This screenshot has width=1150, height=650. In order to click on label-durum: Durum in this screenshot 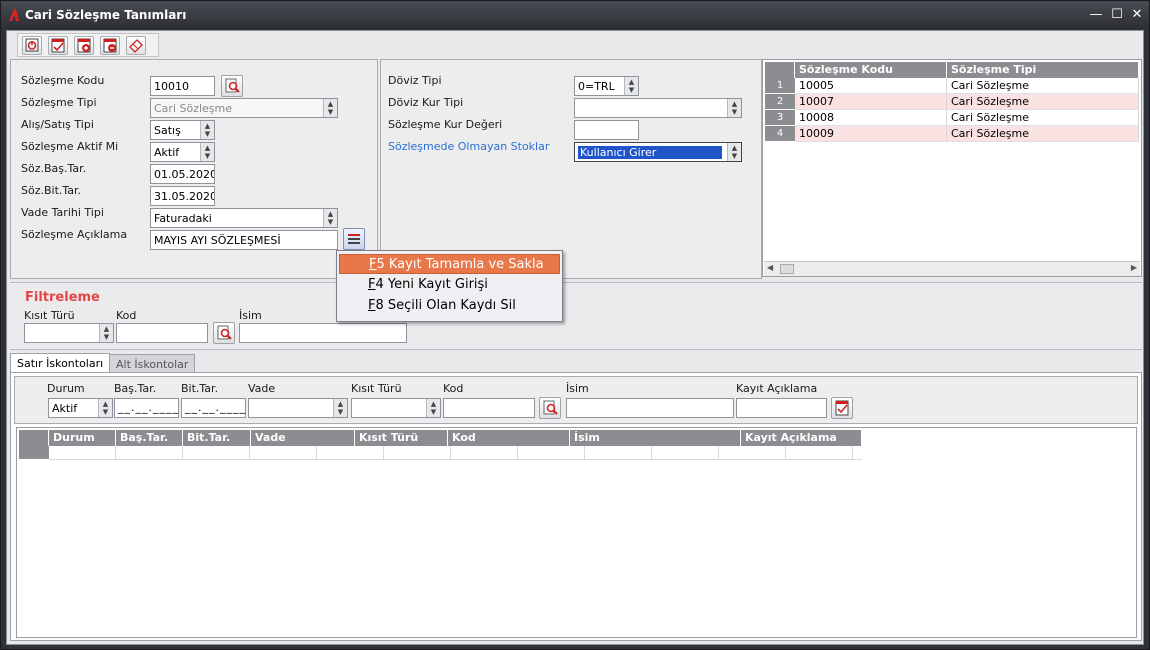, I will do `click(66, 388)`.